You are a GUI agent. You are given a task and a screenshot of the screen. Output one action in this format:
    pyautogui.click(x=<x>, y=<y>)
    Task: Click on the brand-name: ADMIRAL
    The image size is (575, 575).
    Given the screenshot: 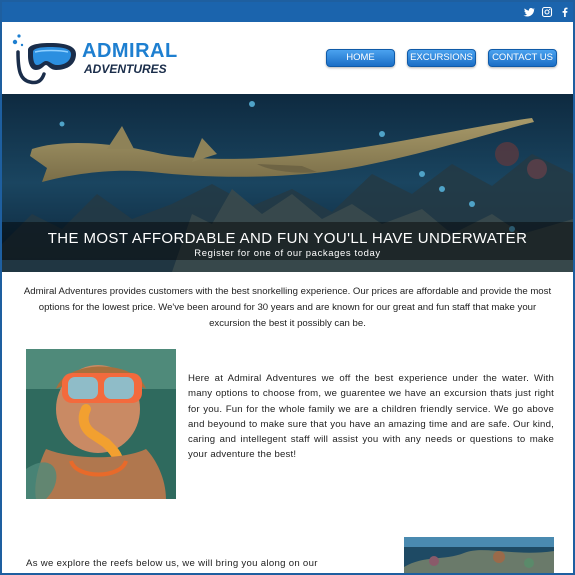 What is the action you would take?
    pyautogui.click(x=130, y=51)
    